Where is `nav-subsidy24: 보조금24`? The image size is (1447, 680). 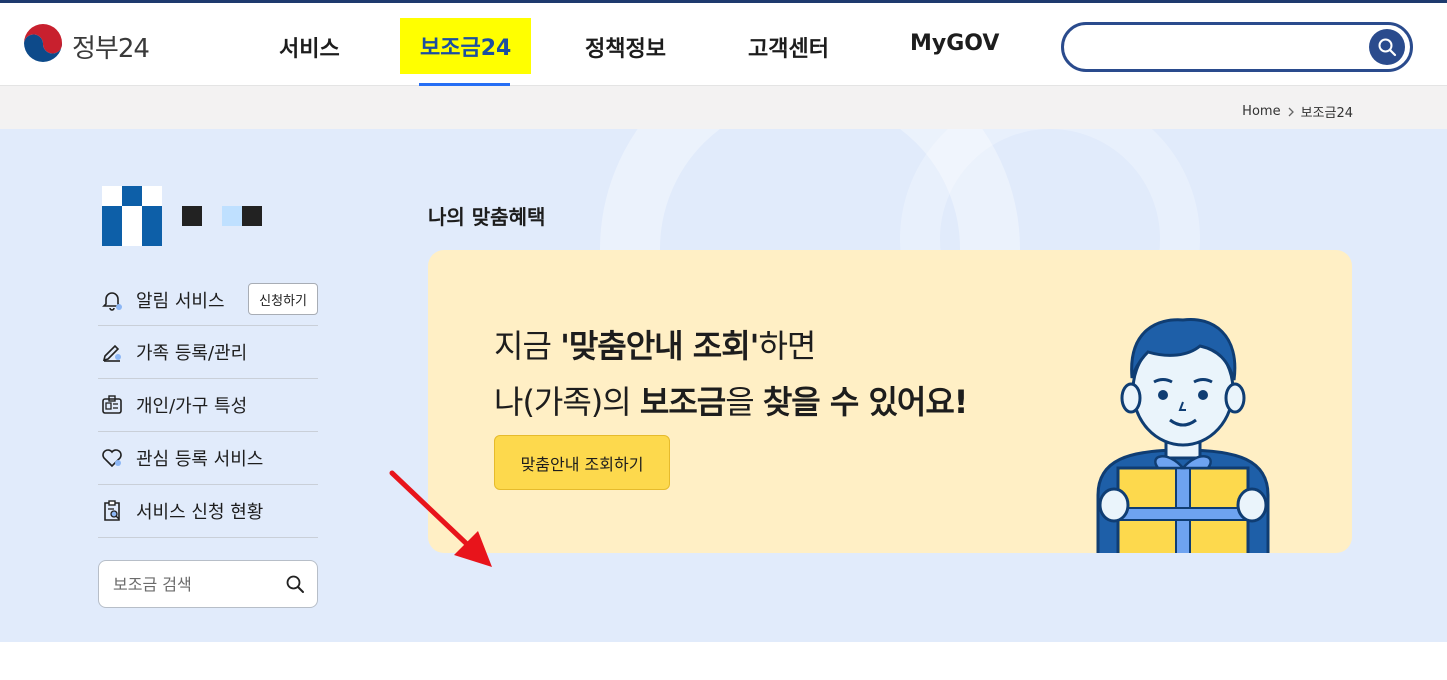 nav-subsidy24: 보조금24 is located at coordinates (466, 46).